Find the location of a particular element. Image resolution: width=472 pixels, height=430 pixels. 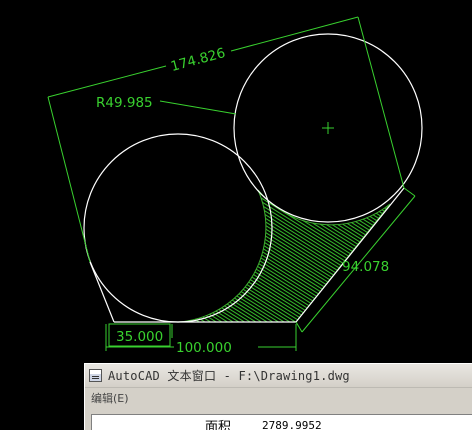

dim-aligned-top-line-right is located at coordinates (294, 34).